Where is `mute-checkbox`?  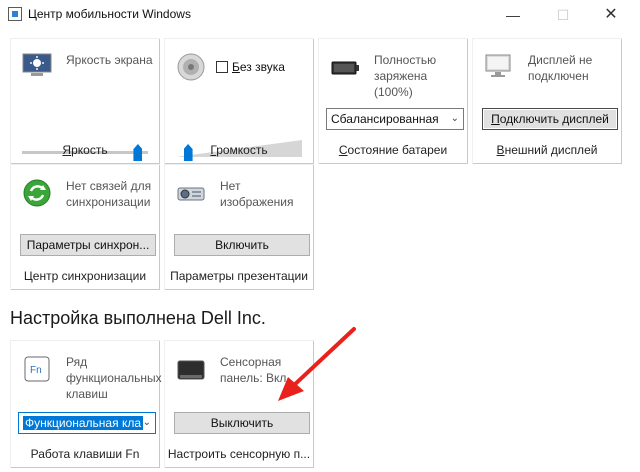 mute-checkbox is located at coordinates (222, 67).